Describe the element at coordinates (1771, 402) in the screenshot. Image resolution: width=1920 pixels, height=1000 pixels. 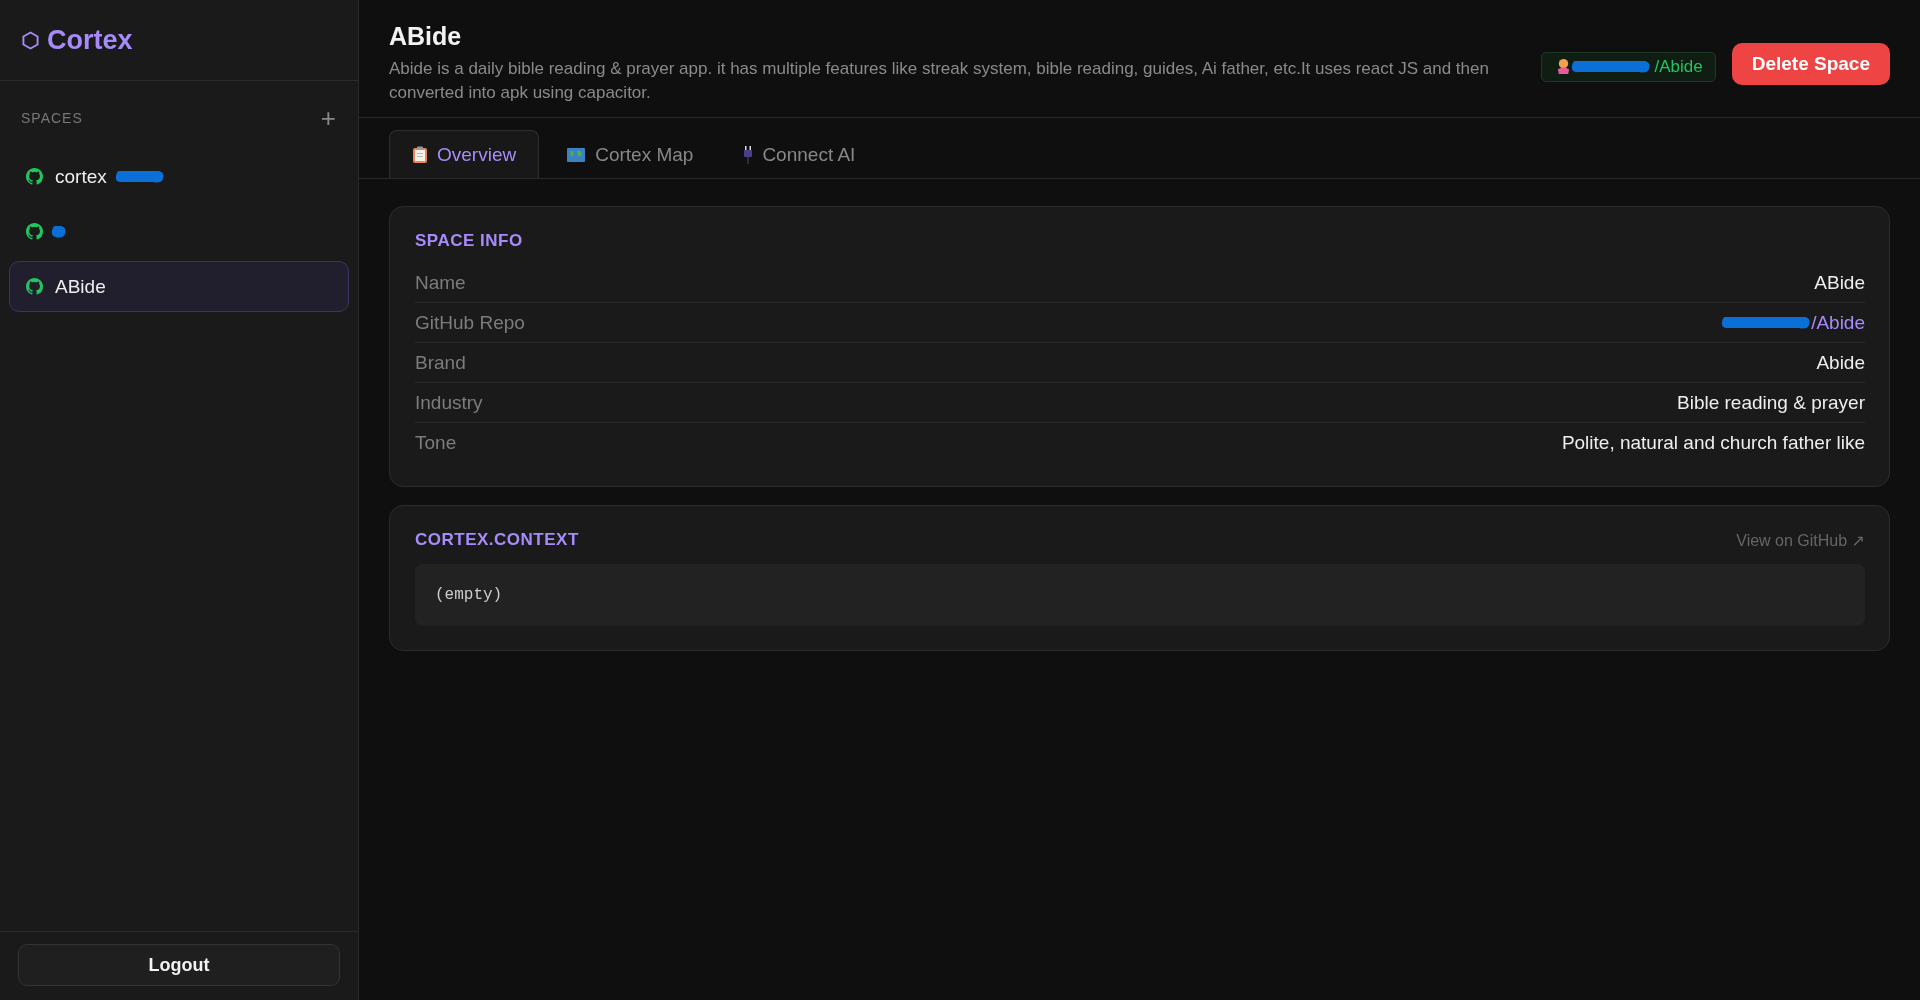
I see `field-value: Bible reading & prayer` at that location.